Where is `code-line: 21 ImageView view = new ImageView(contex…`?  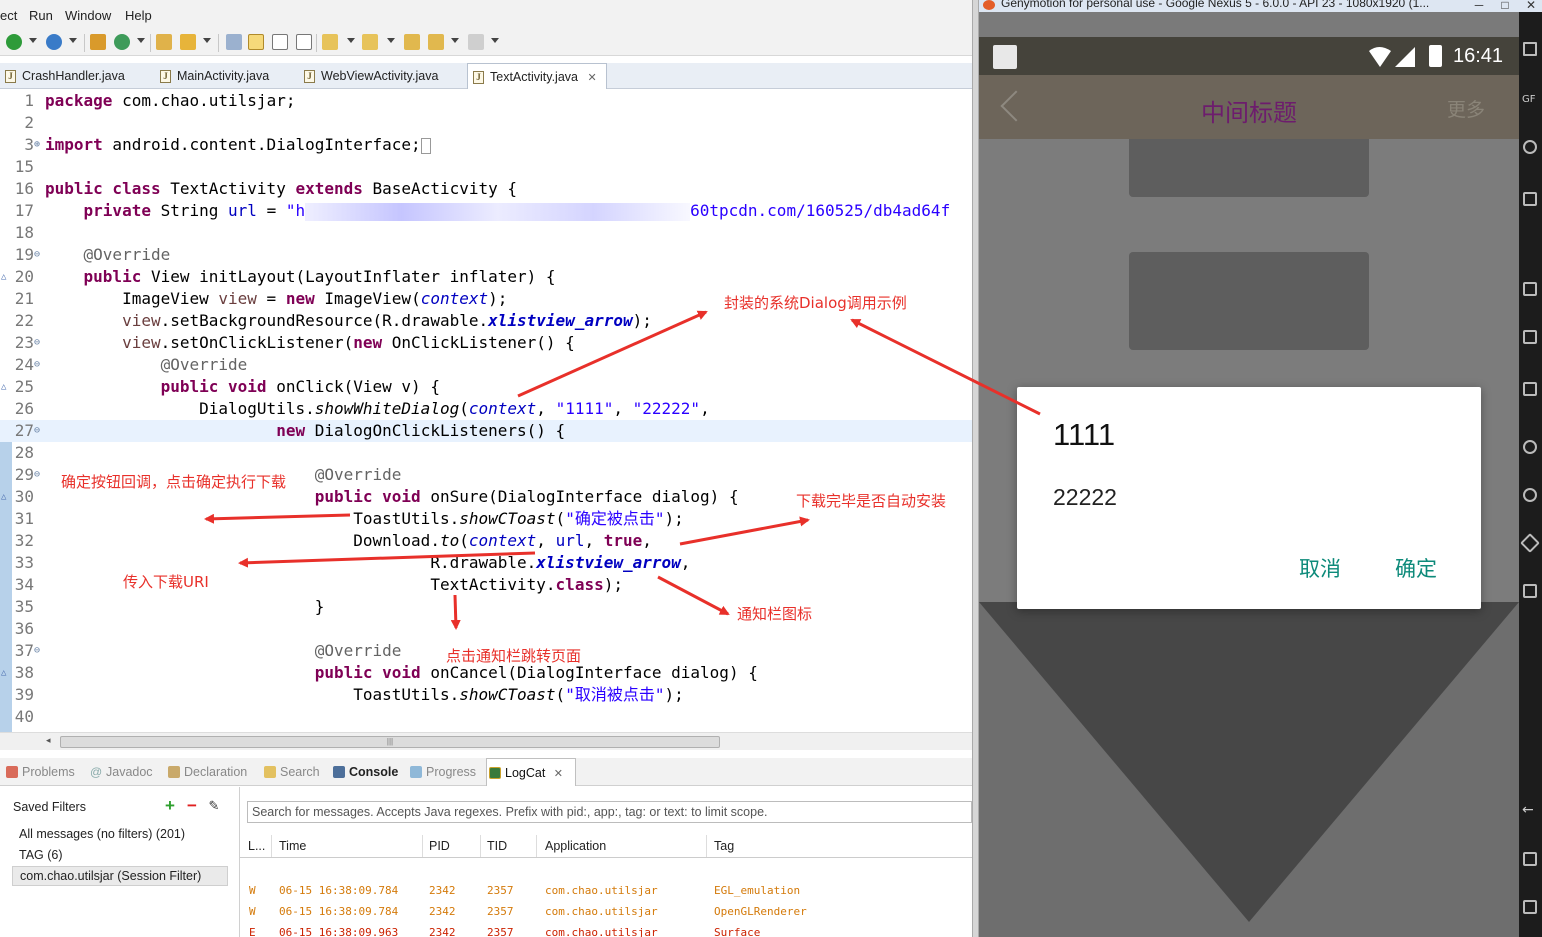 code-line: 21 ImageView view = new ImageView(contex… is located at coordinates (486, 299).